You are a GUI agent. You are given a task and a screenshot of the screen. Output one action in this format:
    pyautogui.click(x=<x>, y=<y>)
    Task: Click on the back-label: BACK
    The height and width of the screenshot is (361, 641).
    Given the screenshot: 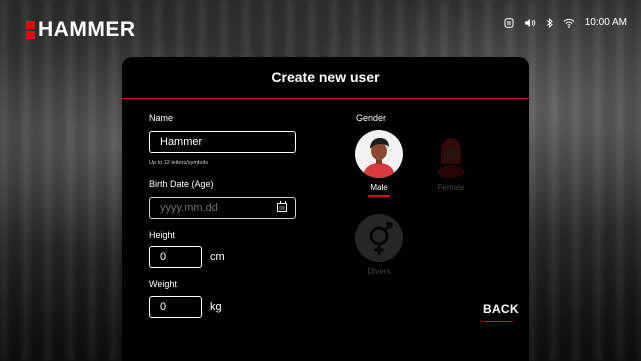 What is the action you would take?
    pyautogui.click(x=501, y=309)
    